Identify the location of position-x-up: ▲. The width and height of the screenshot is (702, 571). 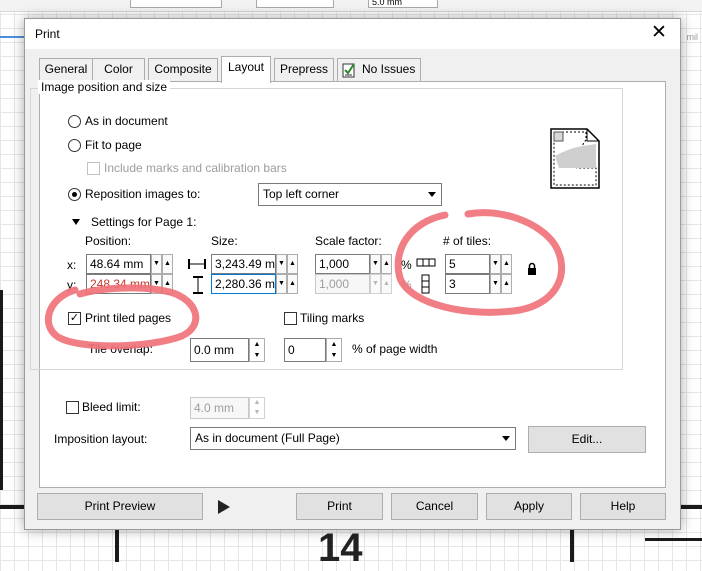
(167, 264).